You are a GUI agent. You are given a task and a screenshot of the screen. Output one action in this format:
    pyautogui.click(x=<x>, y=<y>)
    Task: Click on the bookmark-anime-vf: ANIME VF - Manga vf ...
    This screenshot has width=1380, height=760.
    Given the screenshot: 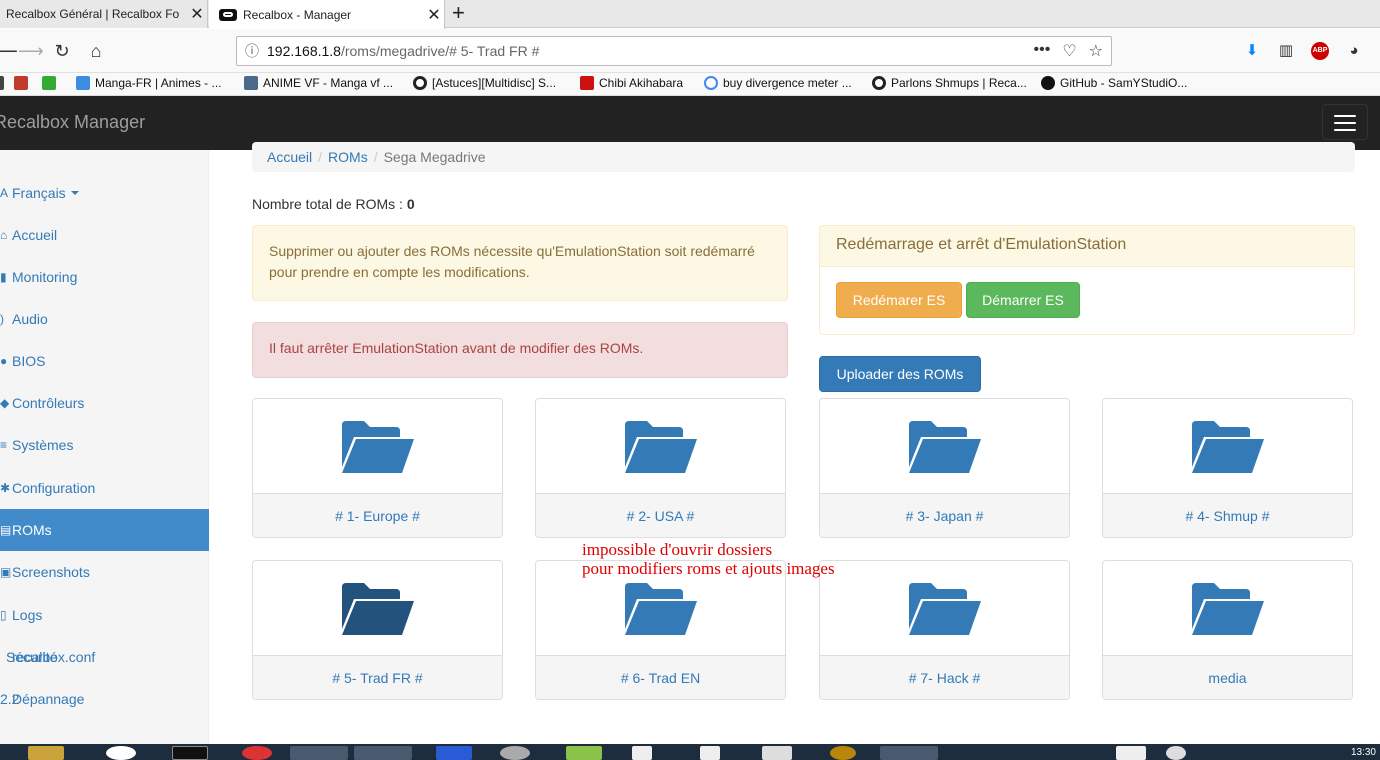 What is the action you would take?
    pyautogui.click(x=318, y=83)
    